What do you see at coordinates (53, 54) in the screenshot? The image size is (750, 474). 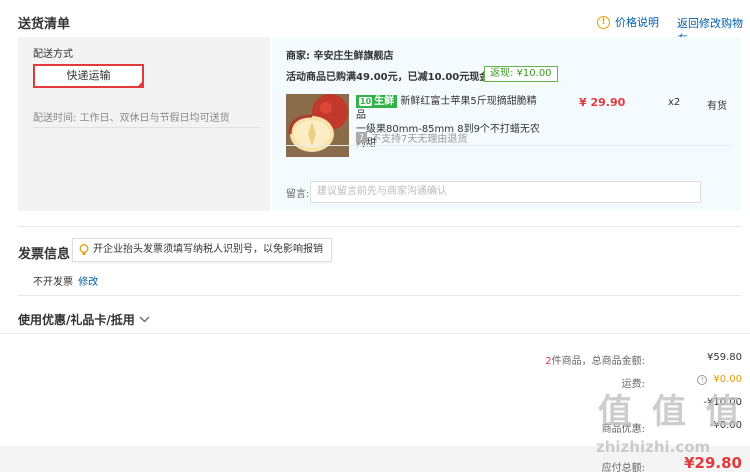 I see `shipping-method-label: 配送方式` at bounding box center [53, 54].